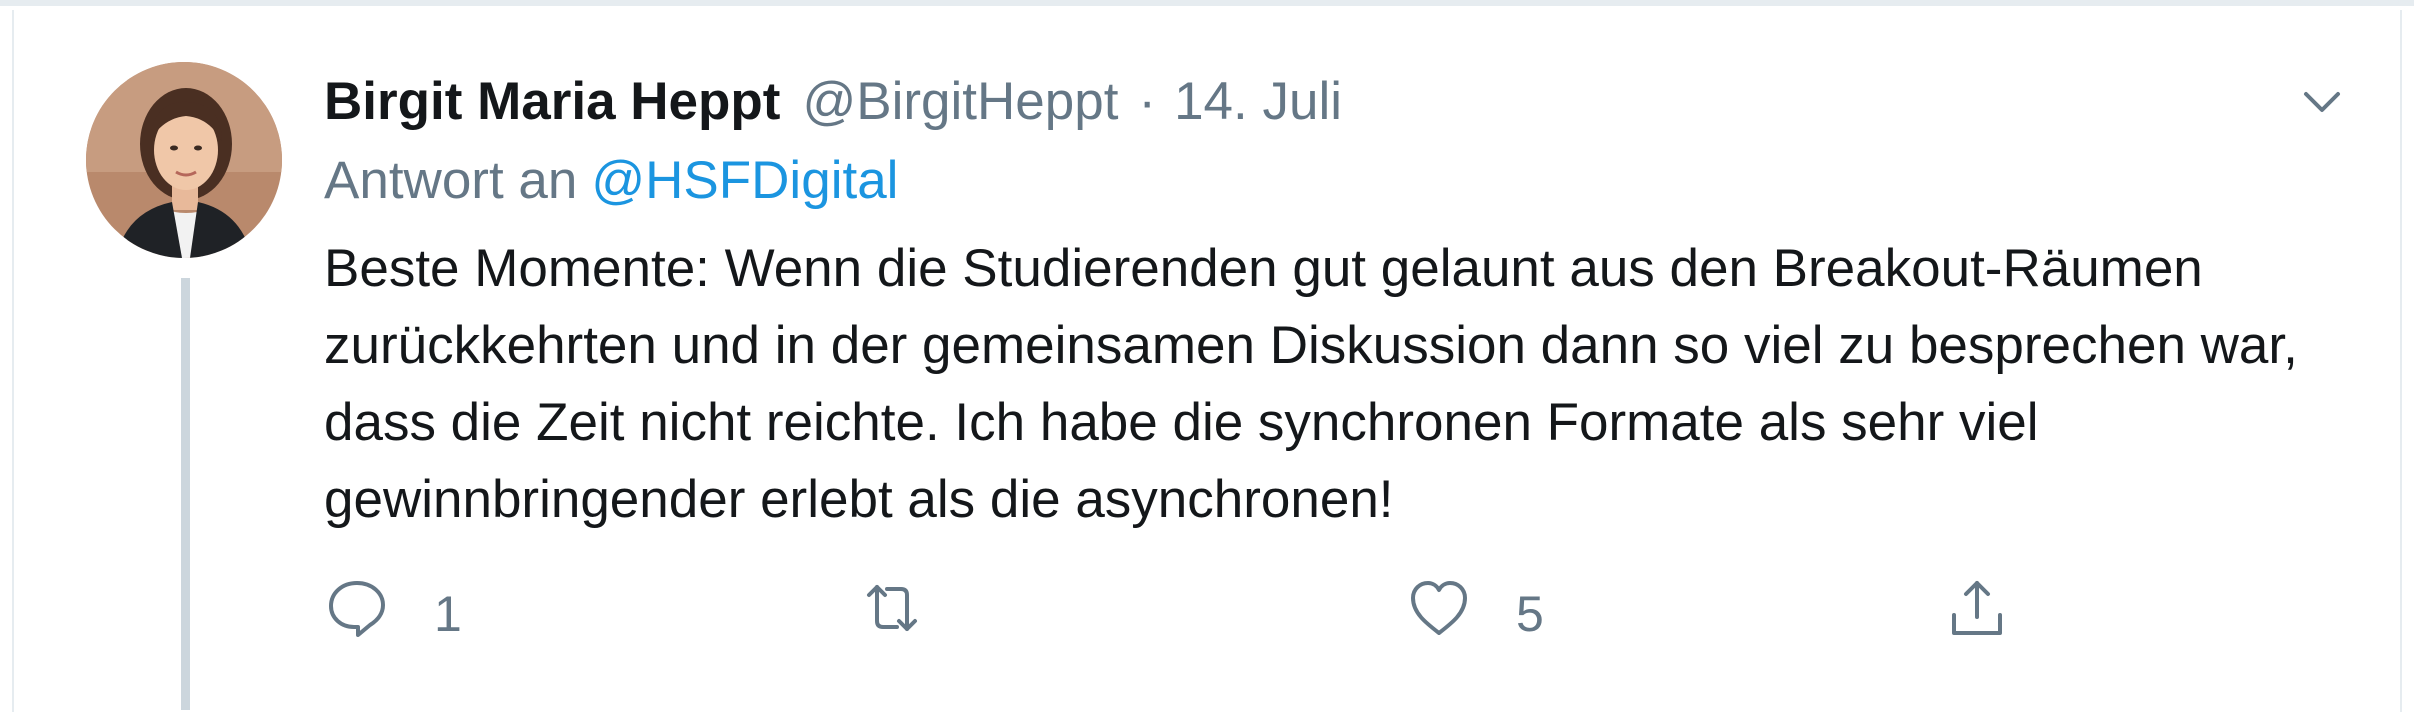 The width and height of the screenshot is (2414, 712). Describe the element at coordinates (1475, 614) in the screenshot. I see `like-button: 5` at that location.